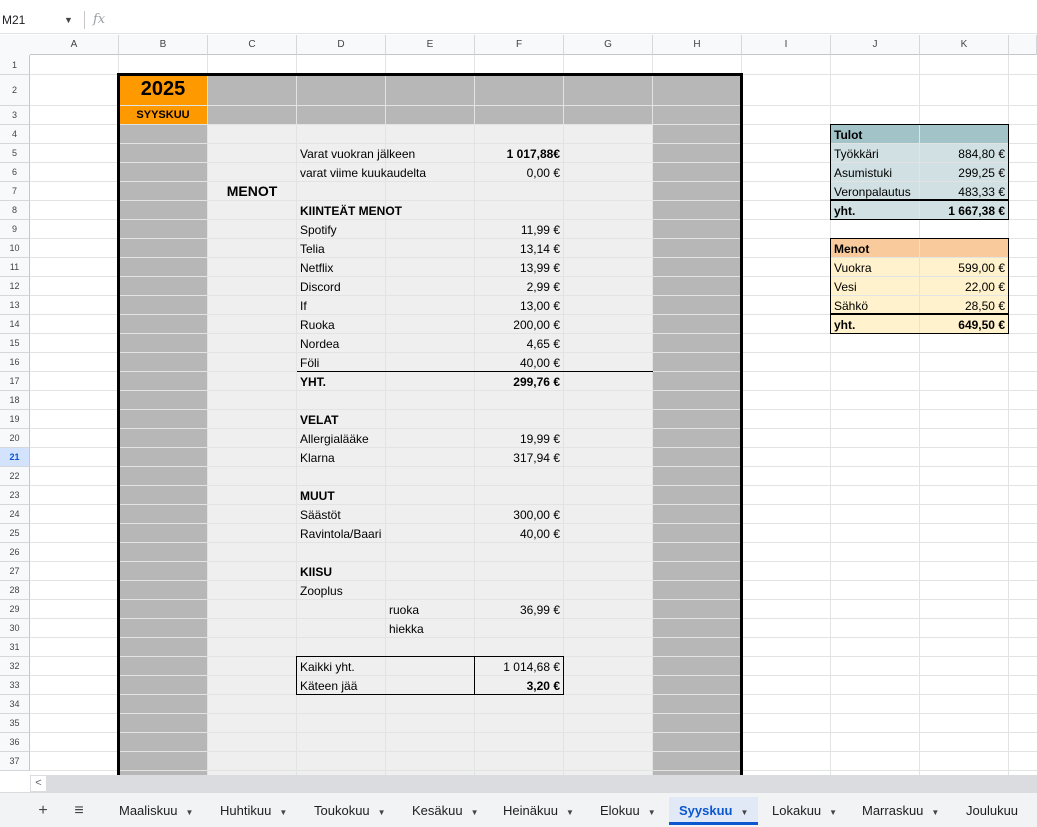  I want to click on row-header: 26, so click(15, 552).